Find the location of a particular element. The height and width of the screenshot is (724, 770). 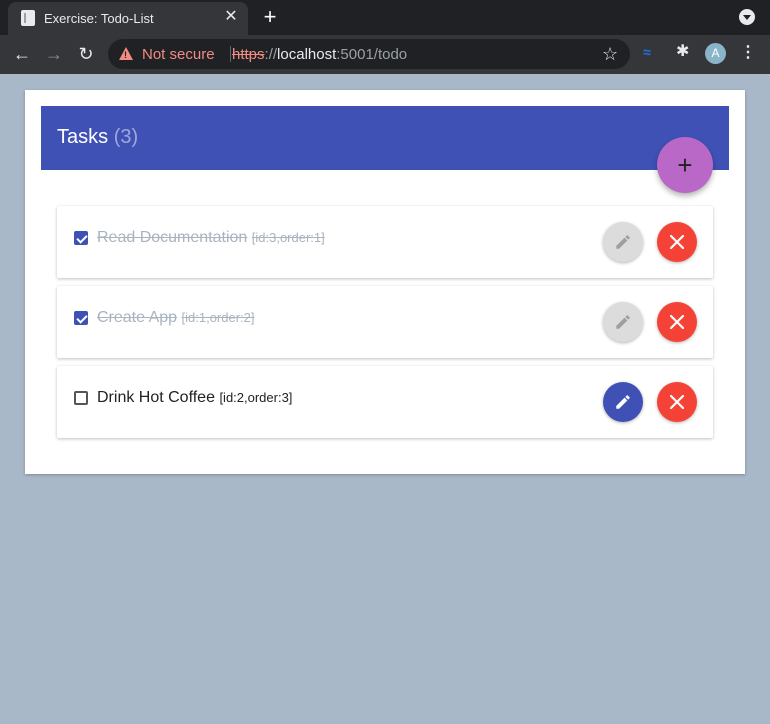

task-meta: [id:3,order:1] is located at coordinates (288, 237).